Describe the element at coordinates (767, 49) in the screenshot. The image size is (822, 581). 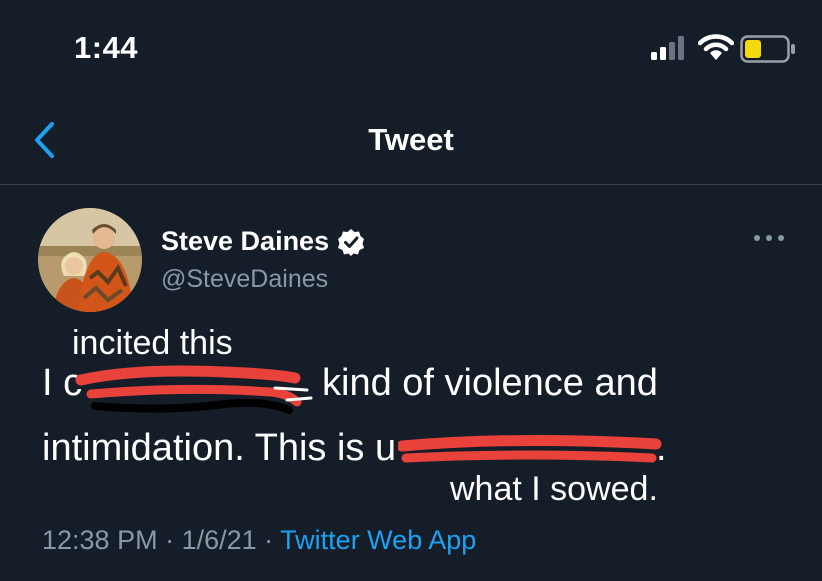
I see `battery-icon` at that location.